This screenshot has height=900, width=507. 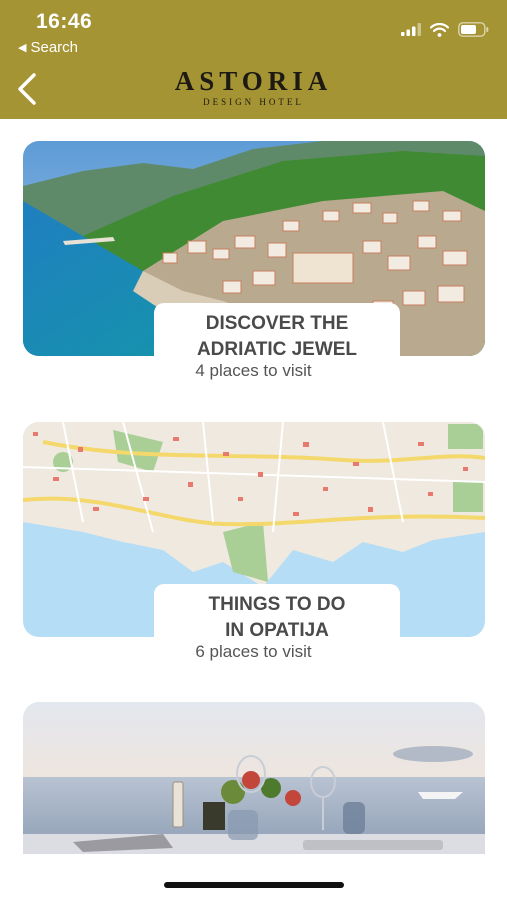 I want to click on status-back-to-search: ◀ Search, so click(x=48, y=47).